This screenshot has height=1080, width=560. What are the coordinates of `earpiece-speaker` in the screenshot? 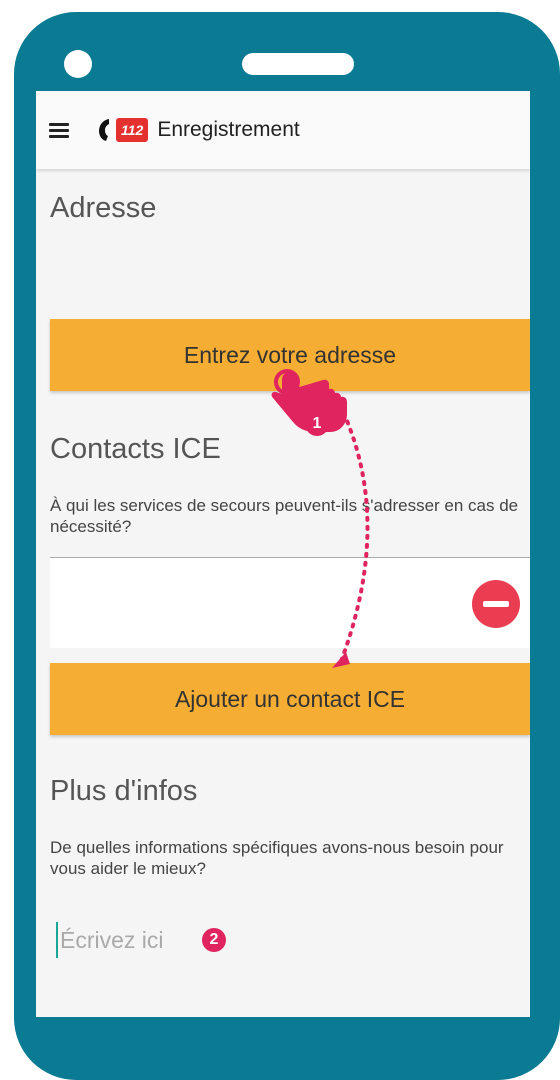 It's located at (298, 64).